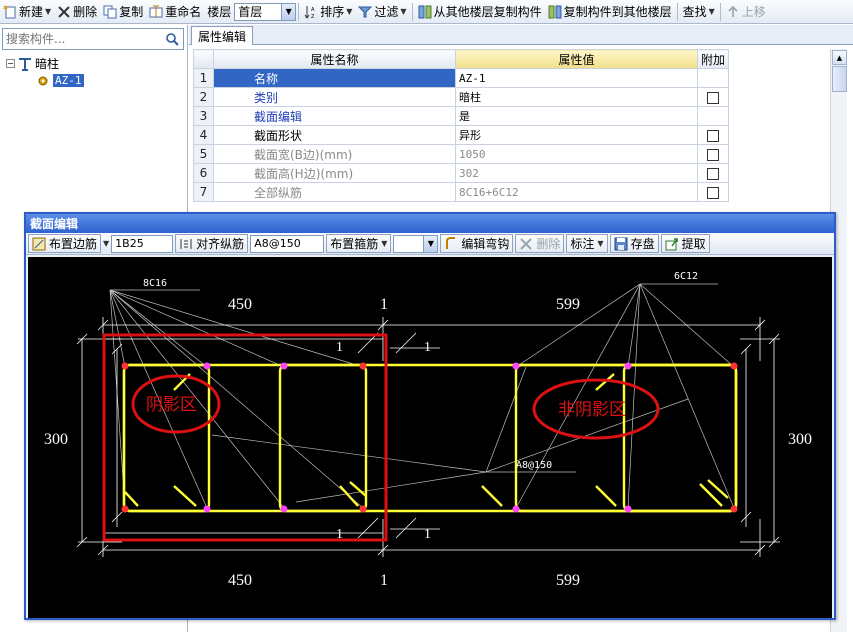 The image size is (853, 632). I want to click on arrange-stirrup-dropdown-icon: ▼, so click(384, 243).